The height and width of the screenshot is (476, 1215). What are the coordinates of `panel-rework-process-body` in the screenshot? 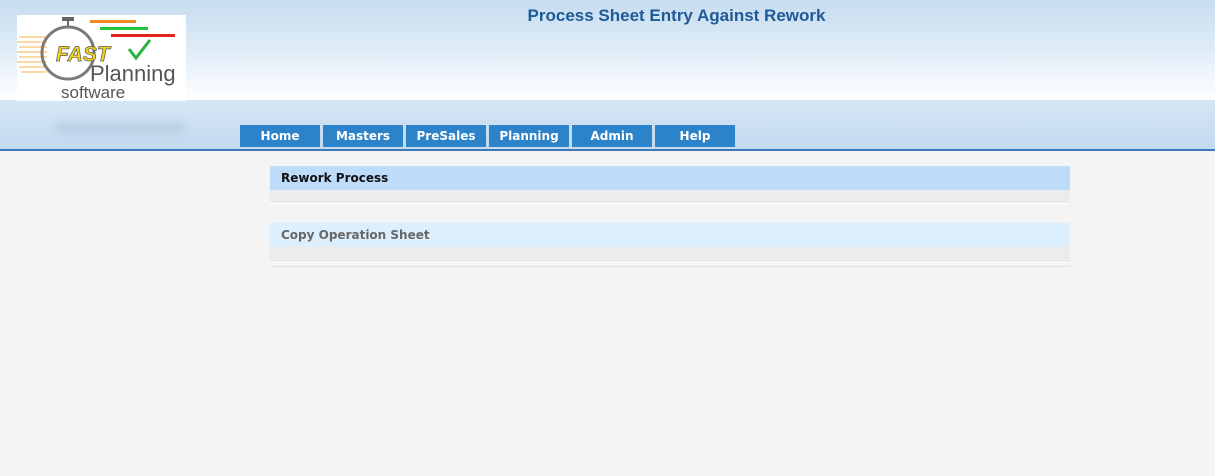 It's located at (670, 197).